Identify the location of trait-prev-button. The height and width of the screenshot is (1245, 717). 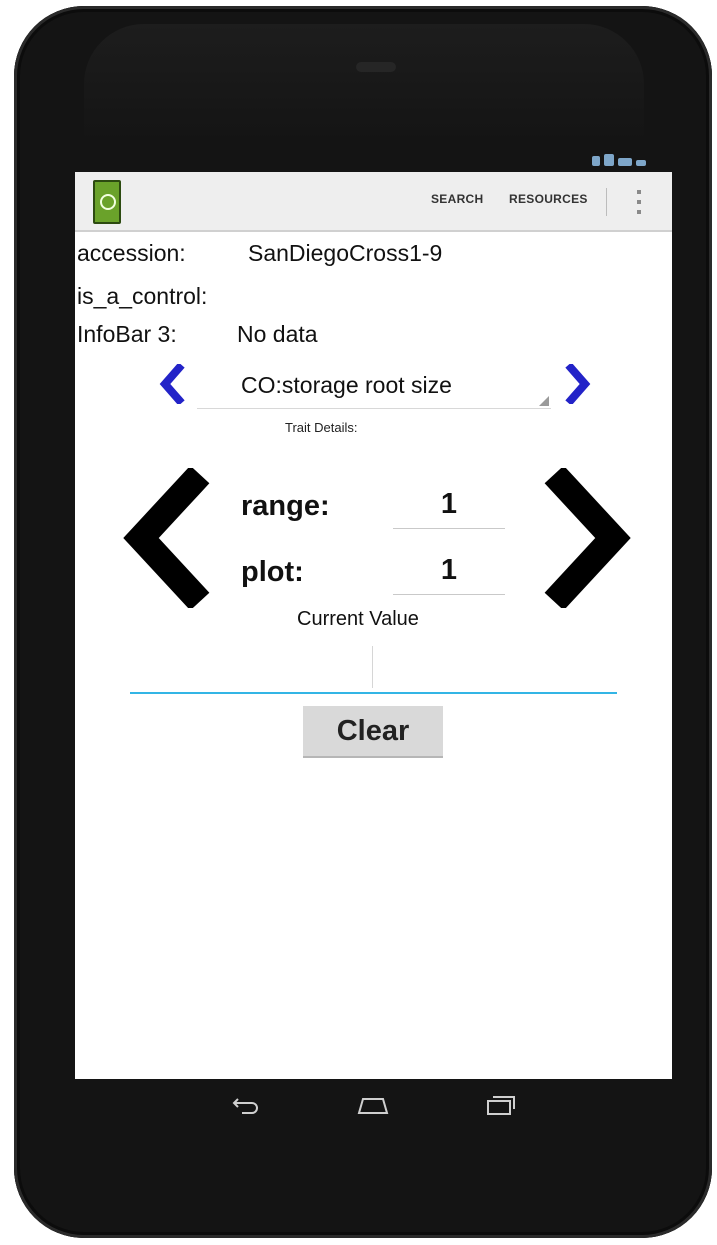
(172, 387).